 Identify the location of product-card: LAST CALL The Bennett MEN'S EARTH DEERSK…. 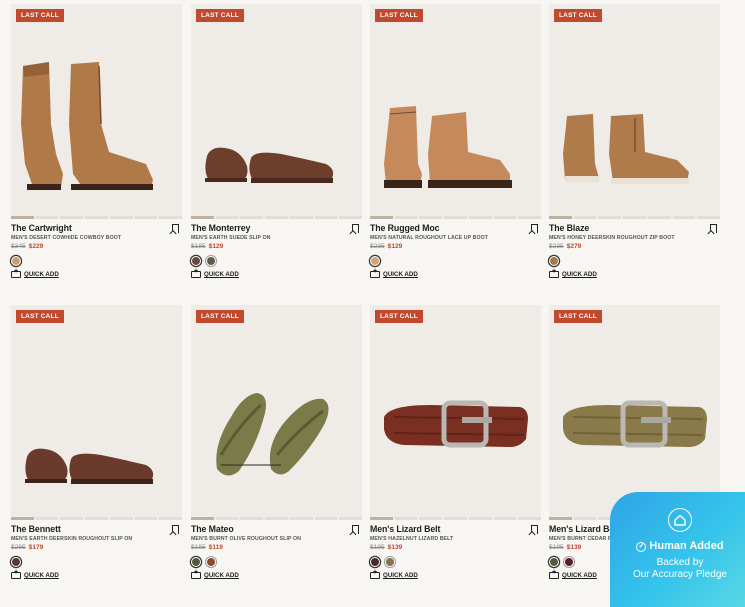
(96, 442).